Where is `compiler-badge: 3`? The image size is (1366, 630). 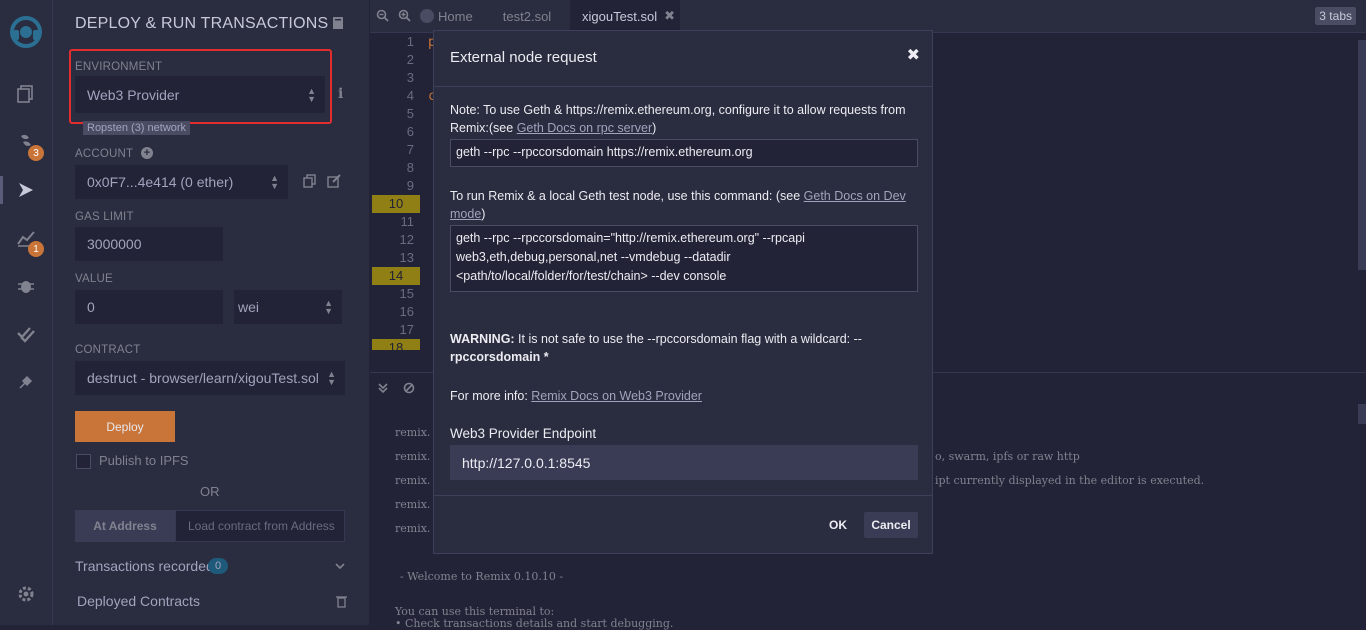 compiler-badge: 3 is located at coordinates (36, 153).